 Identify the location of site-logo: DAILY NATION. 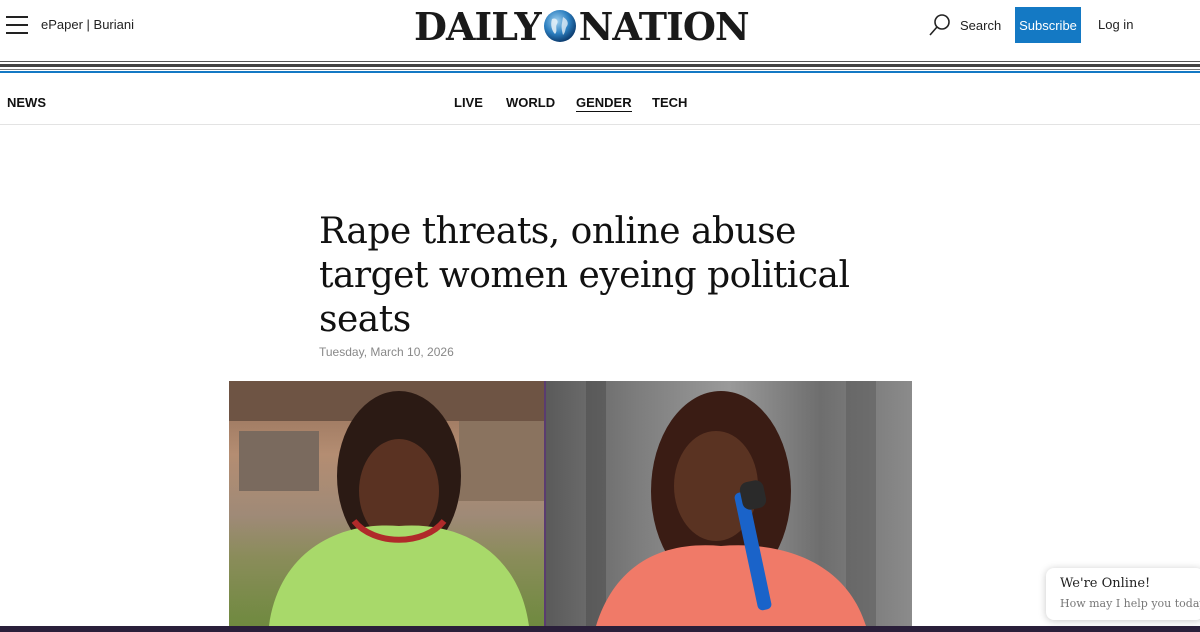
(582, 26).